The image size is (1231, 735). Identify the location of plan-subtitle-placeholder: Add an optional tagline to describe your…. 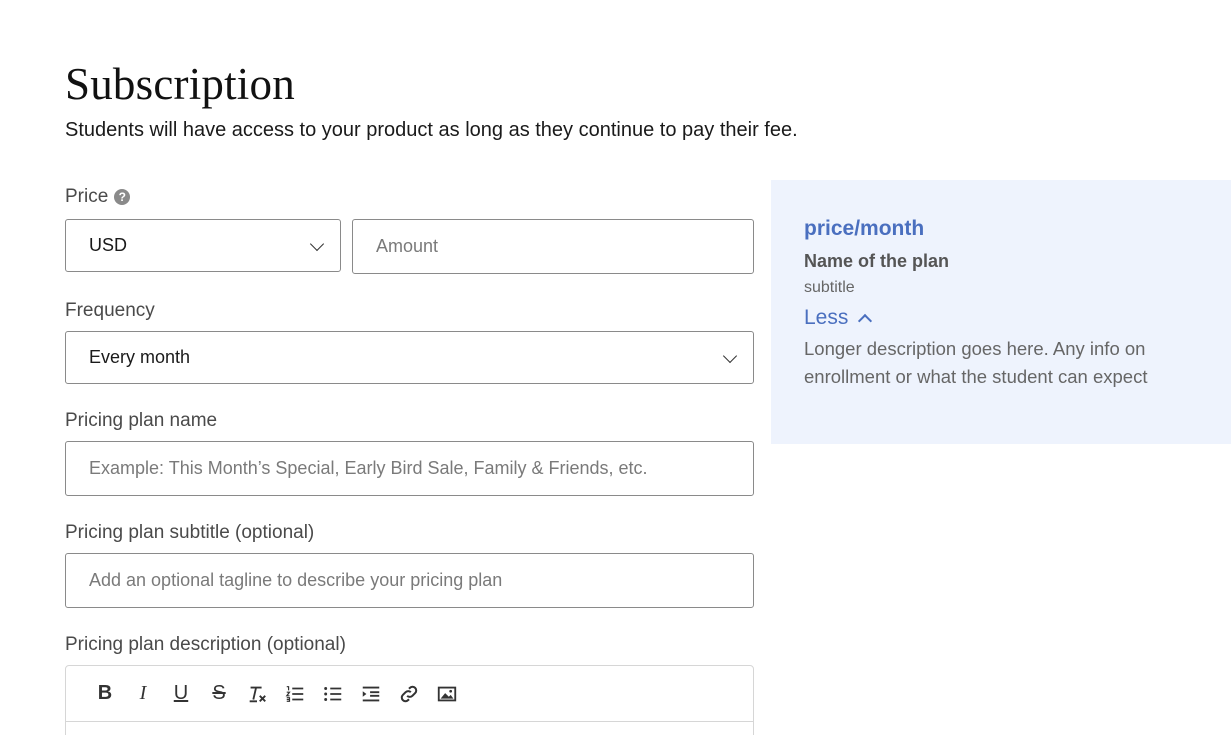
(296, 580).